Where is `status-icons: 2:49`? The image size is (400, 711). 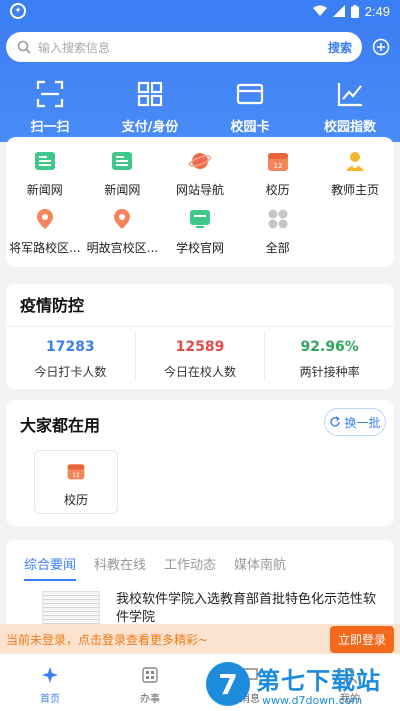
status-icons: 2:49 is located at coordinates (351, 11).